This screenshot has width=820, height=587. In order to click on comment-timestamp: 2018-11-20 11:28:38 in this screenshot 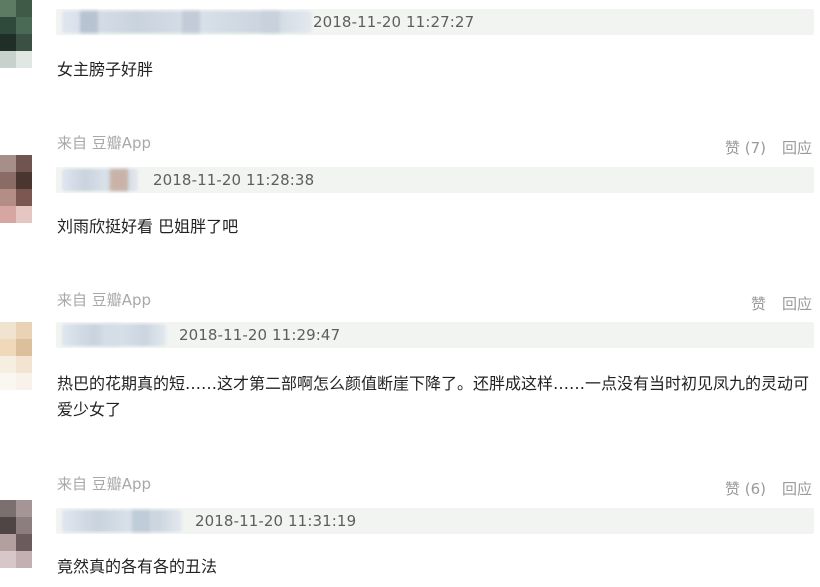, I will do `click(234, 180)`.